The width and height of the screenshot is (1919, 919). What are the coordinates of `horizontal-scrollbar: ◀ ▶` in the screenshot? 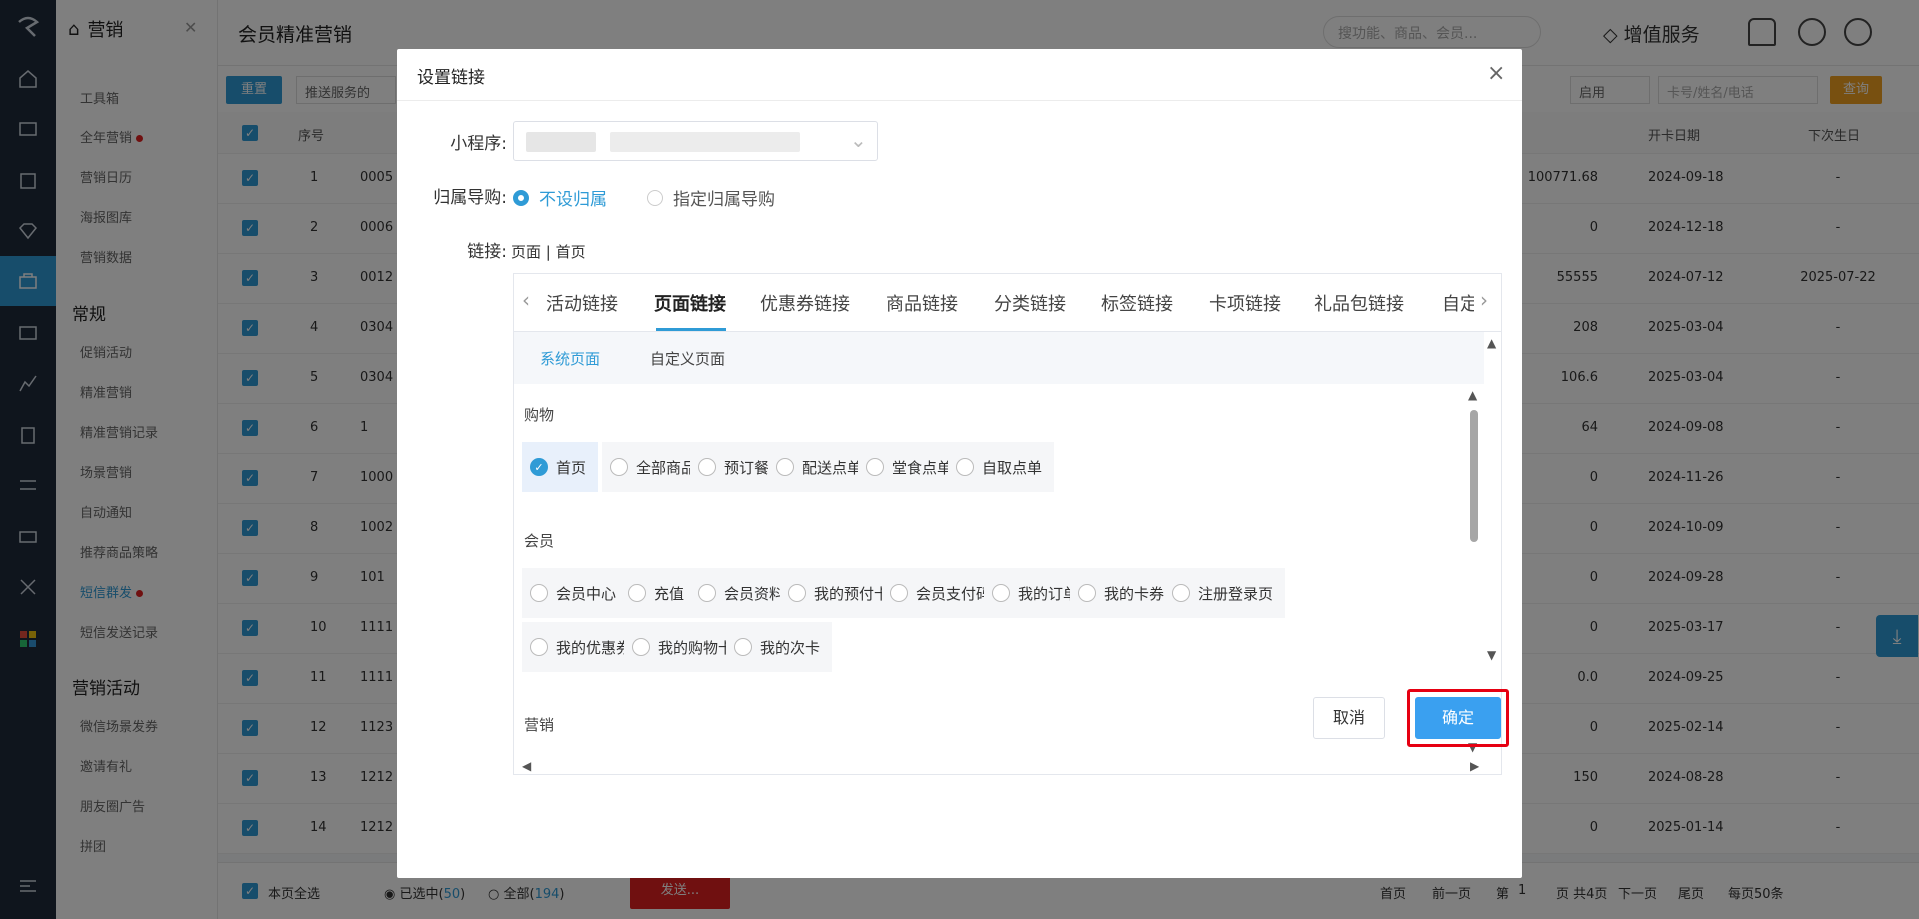 It's located at (1007, 766).